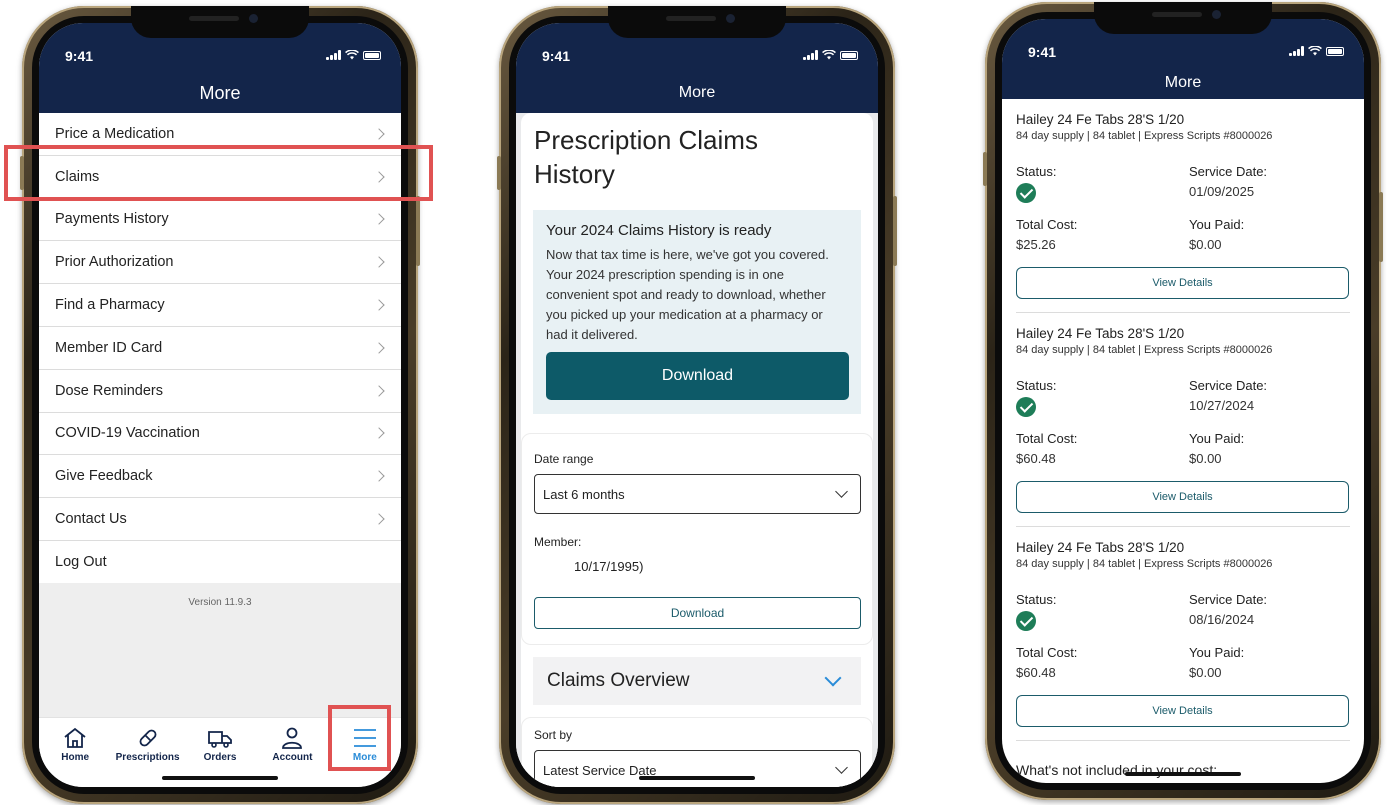  What do you see at coordinates (1100, 333) in the screenshot?
I see `claim-name: Hailey 24 Fe Tabs 28'S 1/20` at bounding box center [1100, 333].